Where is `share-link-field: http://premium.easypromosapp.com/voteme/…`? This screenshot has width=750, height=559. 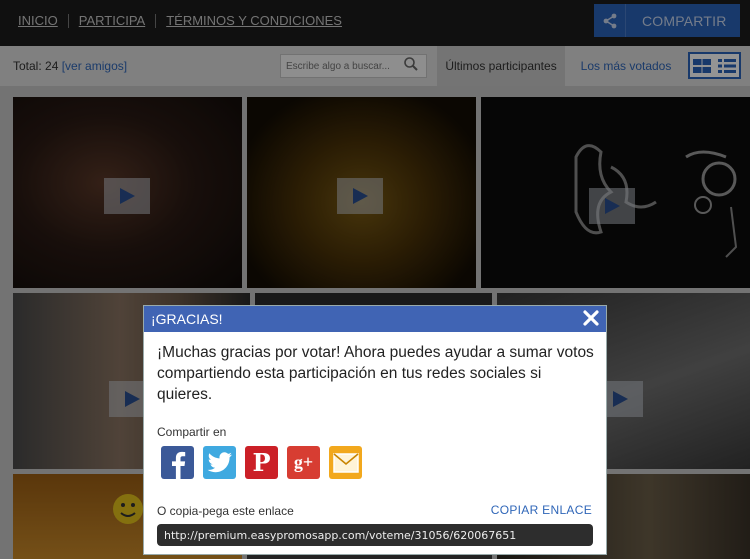
share-link-field: http://premium.easypromosapp.com/voteme/… is located at coordinates (375, 535).